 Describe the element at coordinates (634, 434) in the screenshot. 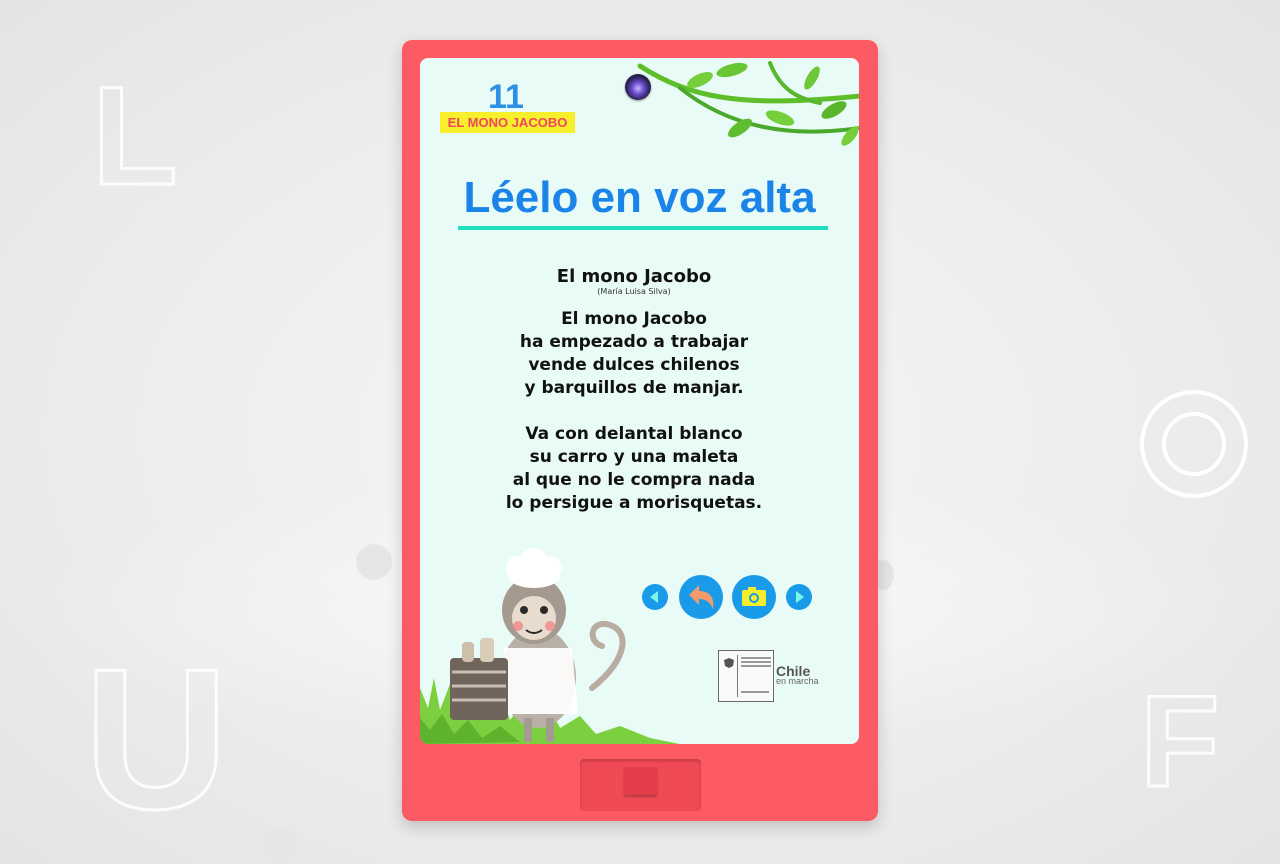

I see `poem-line: Va con delantal blanco` at that location.